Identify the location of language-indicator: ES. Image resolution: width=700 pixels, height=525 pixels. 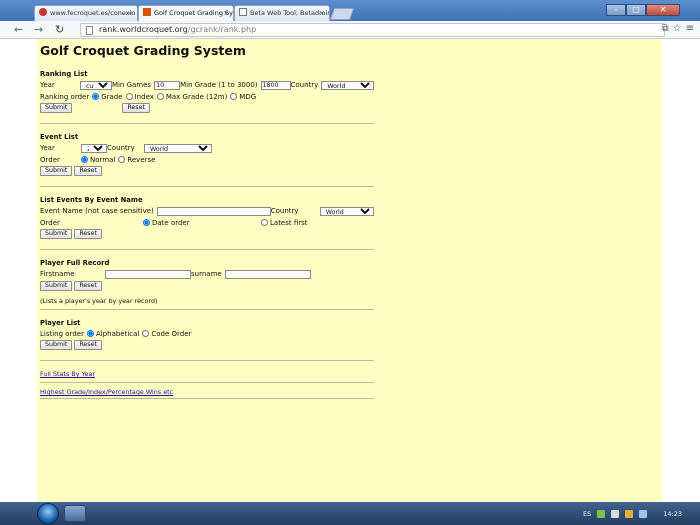
(587, 514).